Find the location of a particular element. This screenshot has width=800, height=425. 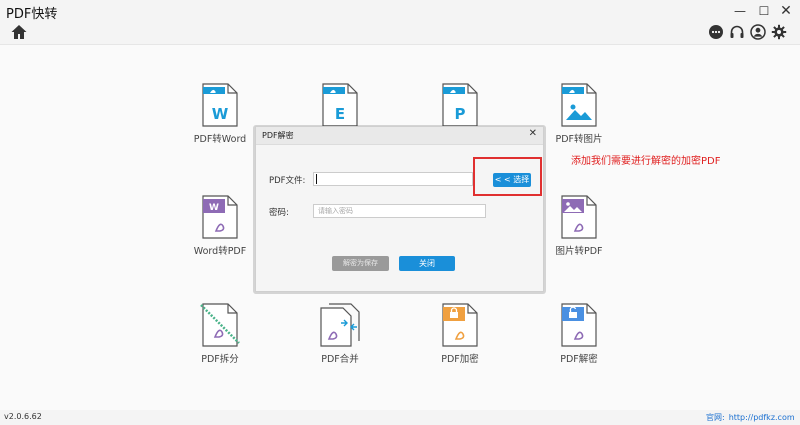

tile-pdf-split: PDF拆分 is located at coordinates (220, 334).